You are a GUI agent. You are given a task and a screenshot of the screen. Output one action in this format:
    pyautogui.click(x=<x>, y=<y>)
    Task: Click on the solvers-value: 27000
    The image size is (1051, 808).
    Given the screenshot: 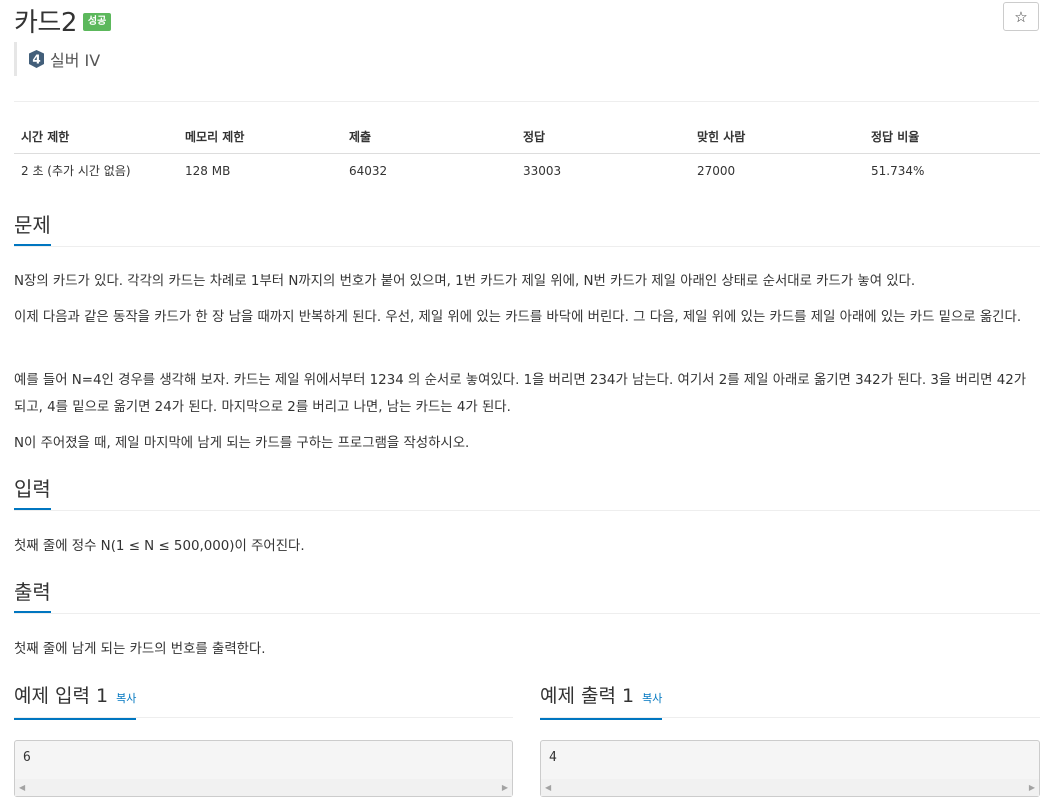 What is the action you would take?
    pyautogui.click(x=716, y=170)
    